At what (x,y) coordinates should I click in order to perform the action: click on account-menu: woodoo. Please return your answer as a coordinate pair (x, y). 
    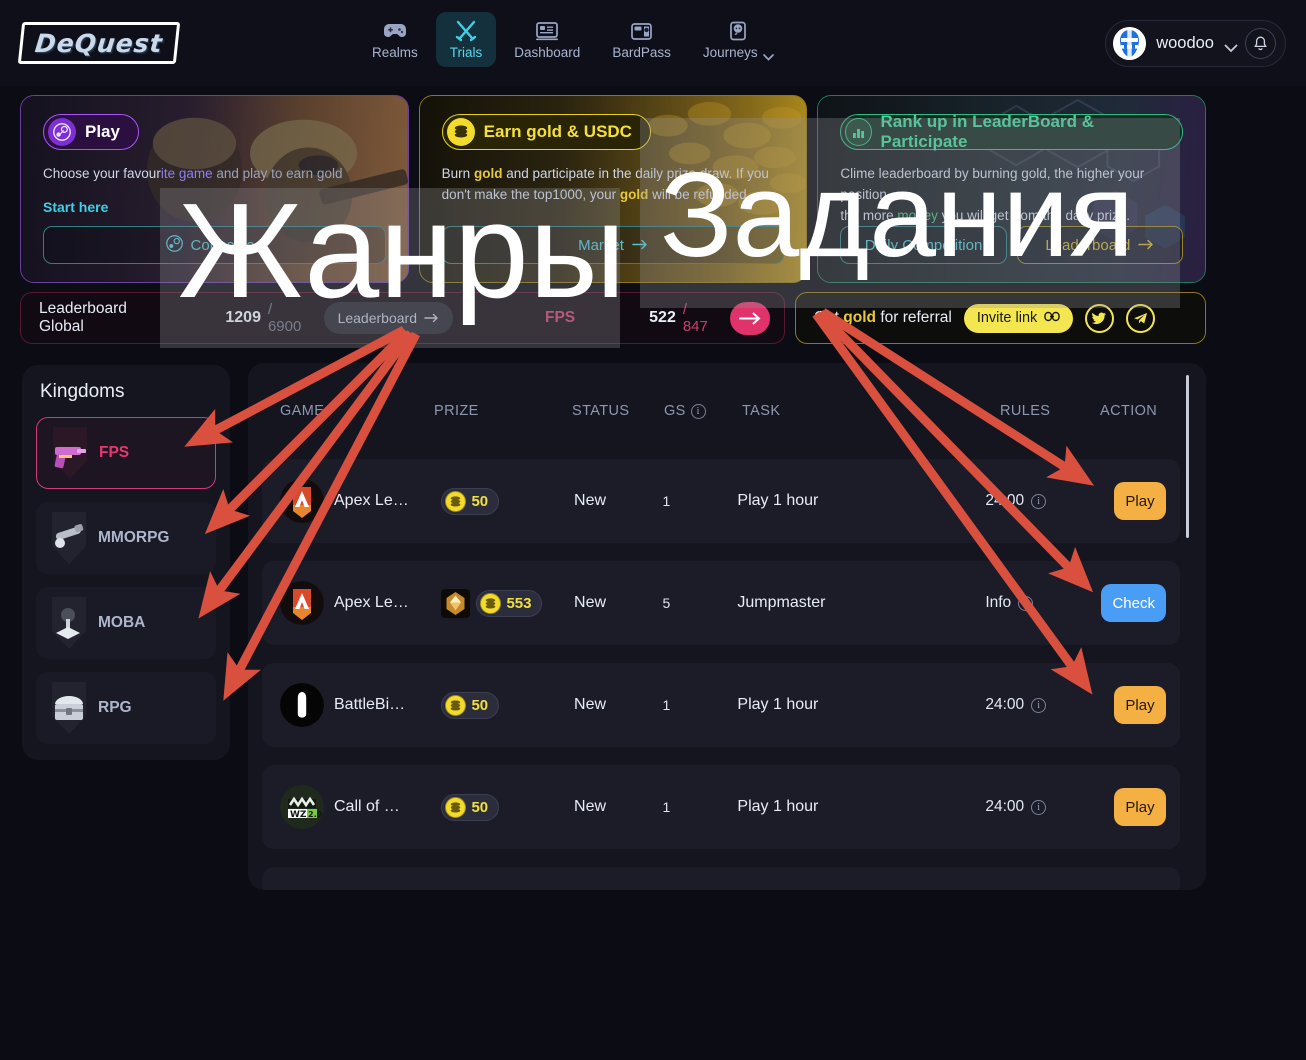
    Looking at the image, I should click on (1195, 43).